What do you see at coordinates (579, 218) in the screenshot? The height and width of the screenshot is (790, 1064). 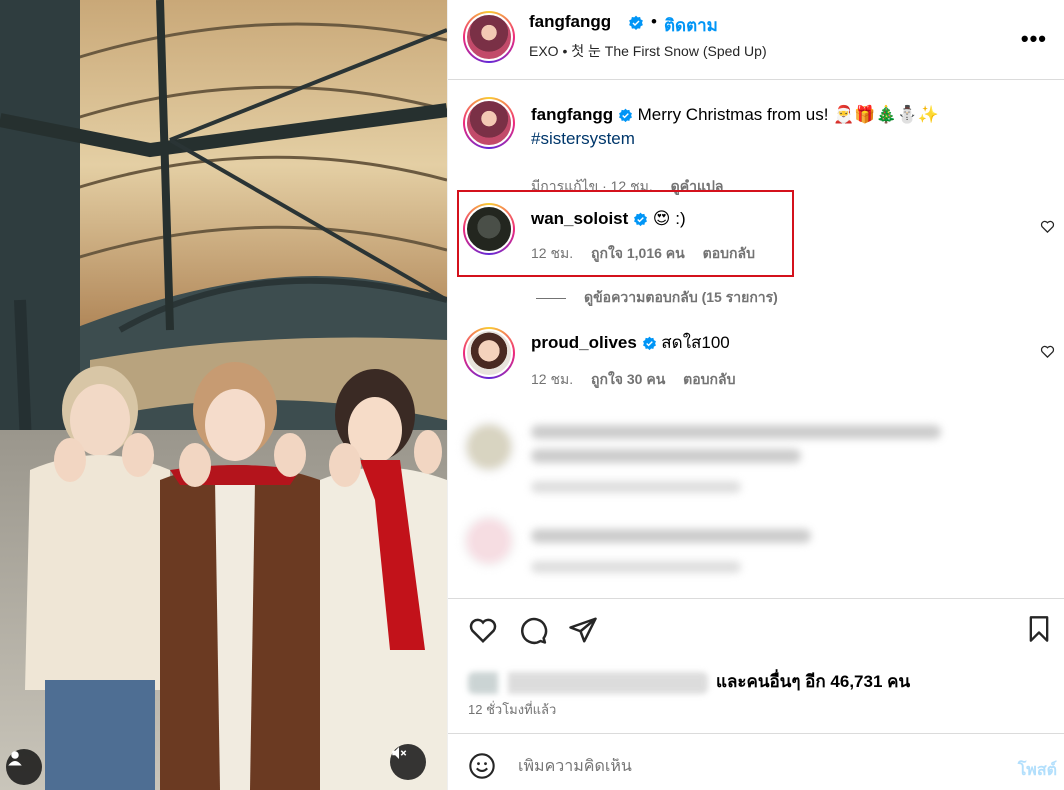 I see `commenter-username: wan_soloist` at bounding box center [579, 218].